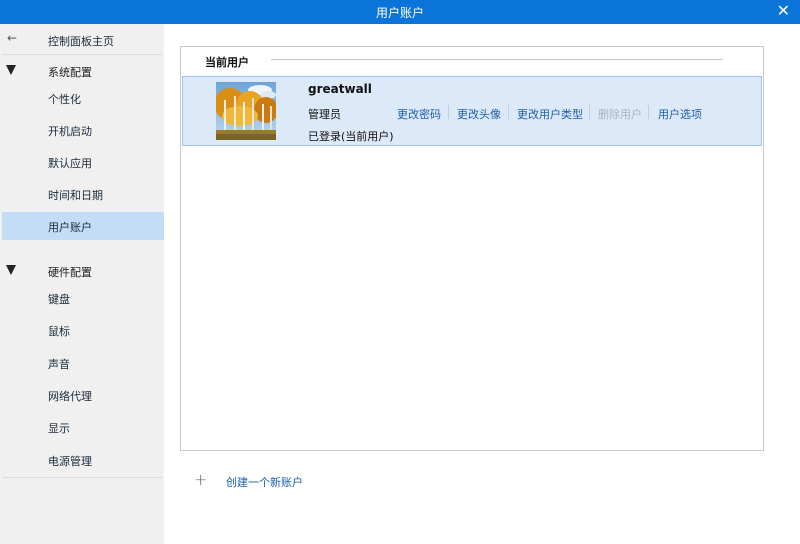 The image size is (800, 544). Describe the element at coordinates (64, 99) in the screenshot. I see `sidebar-item-label: 个性化` at that location.